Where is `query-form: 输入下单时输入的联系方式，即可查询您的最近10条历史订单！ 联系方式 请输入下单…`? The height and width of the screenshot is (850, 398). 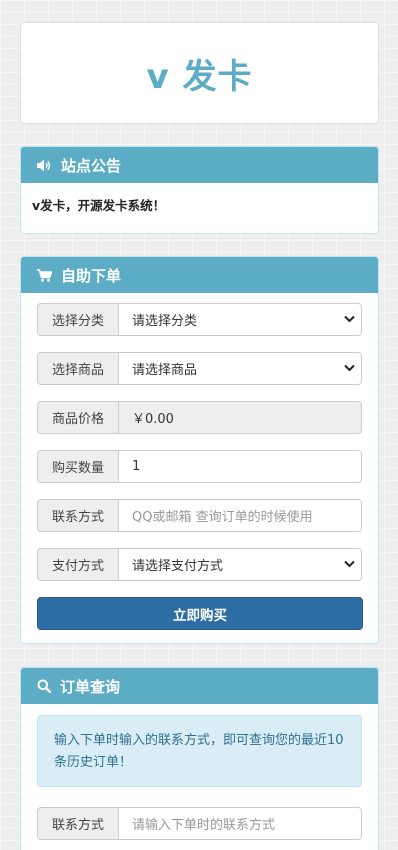 query-form: 输入下单时输入的联系方式，即可查询您的最近10条历史订单！ 联系方式 请输入下单… is located at coordinates (199, 772).